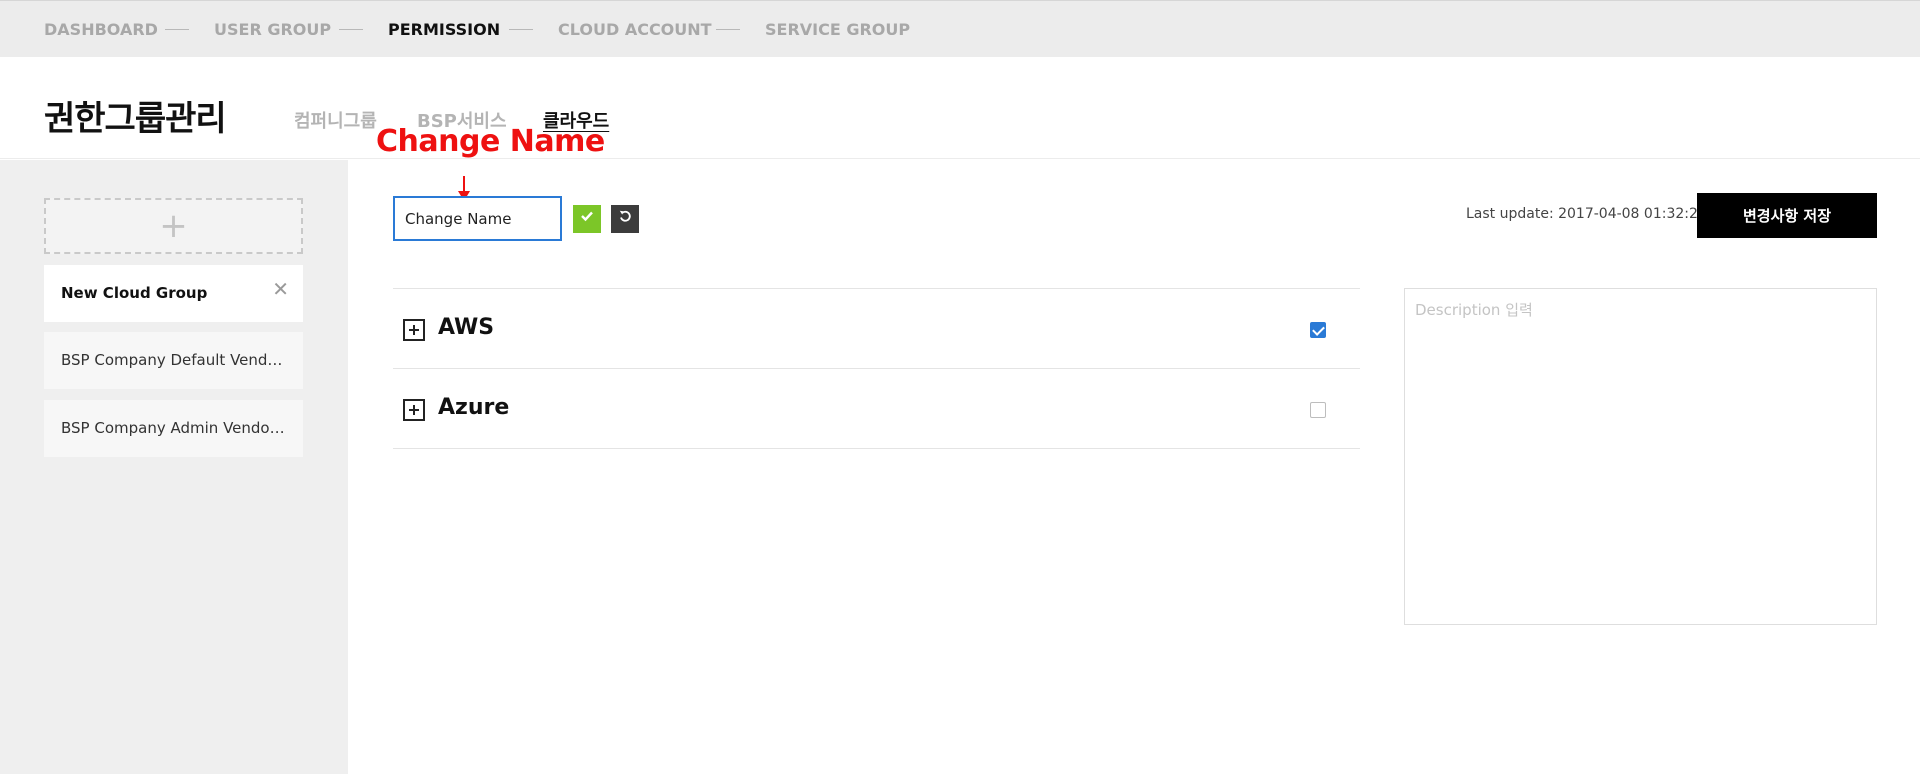  I want to click on group-item-label: BSP Company Default Vendor Group, so click(174, 360).